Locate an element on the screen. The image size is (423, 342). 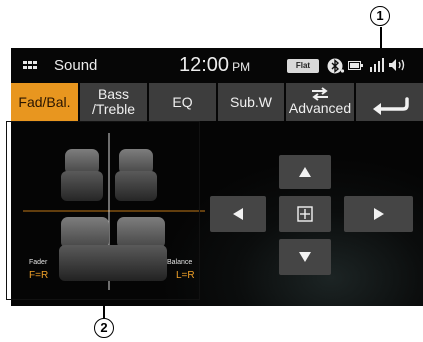
right-button is located at coordinates (378, 214).